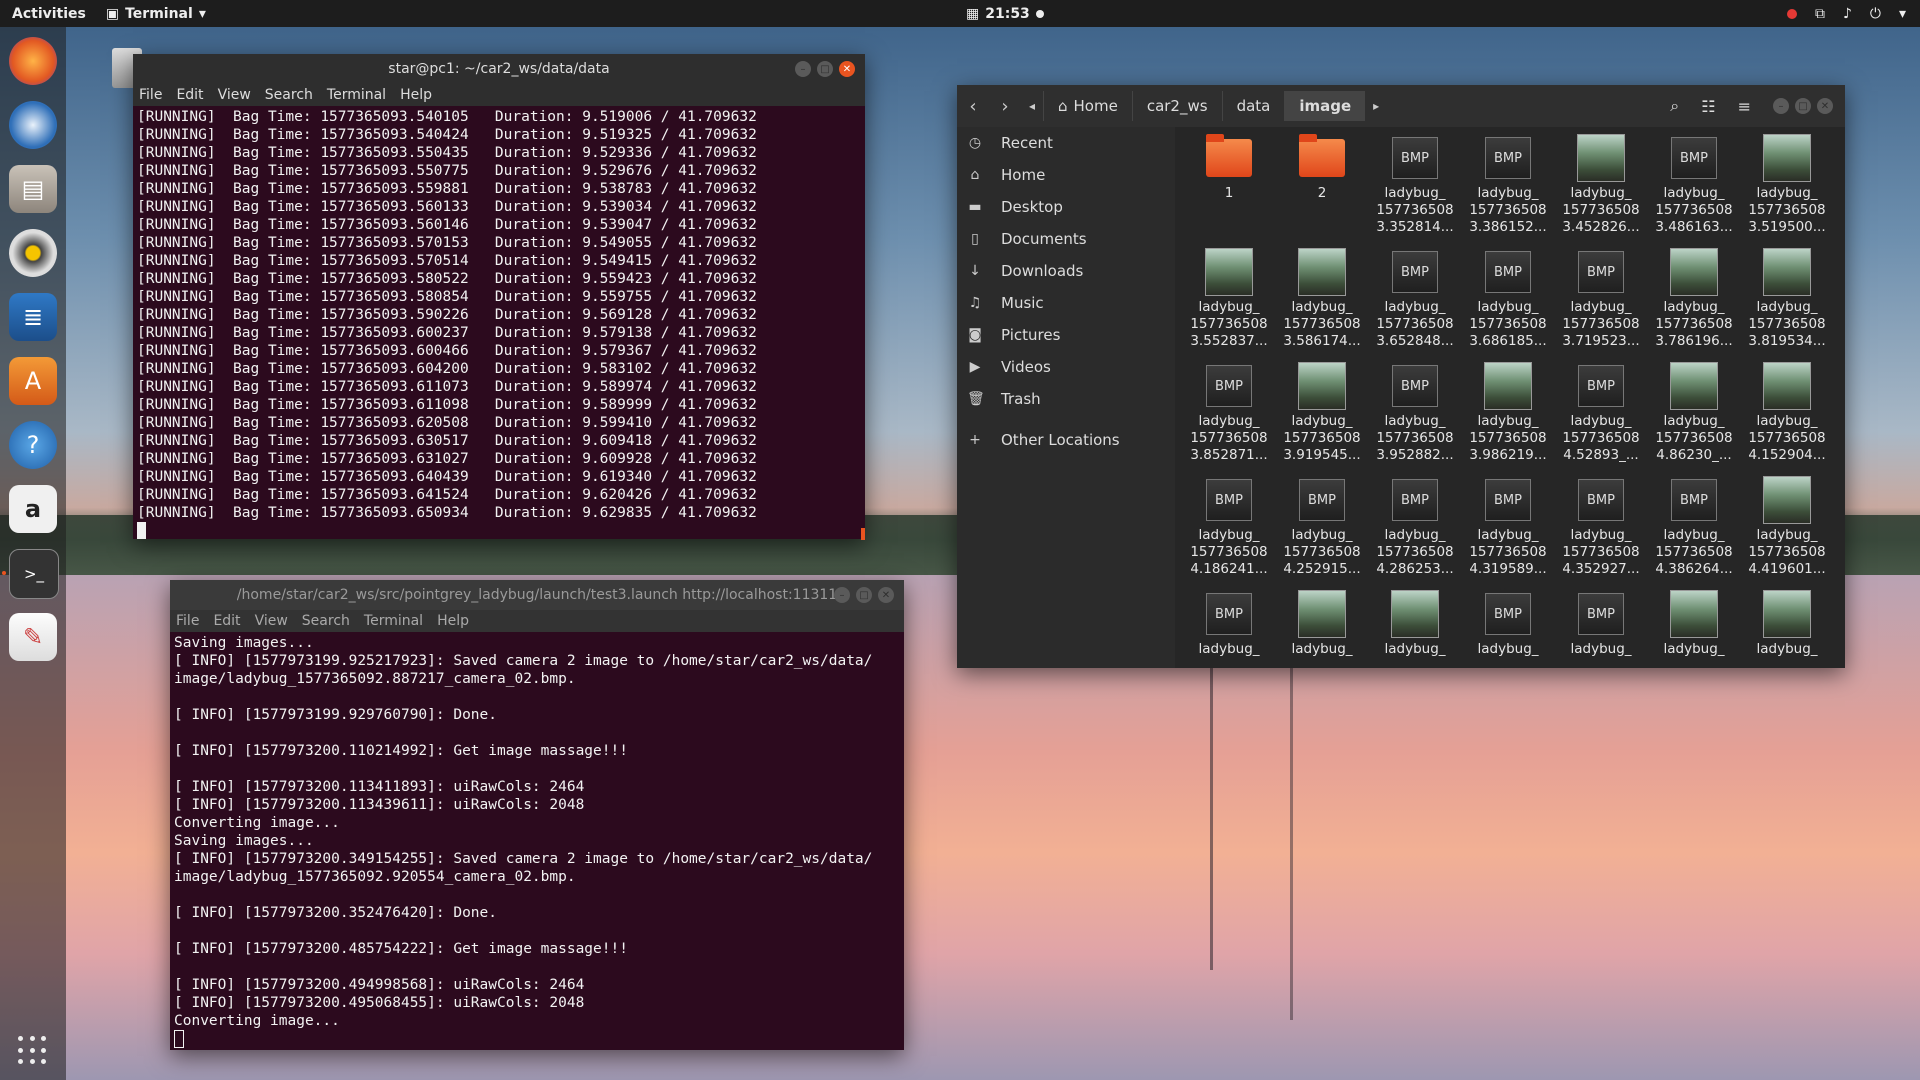 Image resolution: width=1920 pixels, height=1080 pixels. I want to click on forward-icon: ›, so click(1005, 106).